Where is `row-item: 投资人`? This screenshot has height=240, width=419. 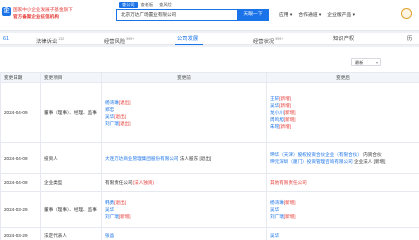 row-item: 投资人 is located at coordinates (71, 158).